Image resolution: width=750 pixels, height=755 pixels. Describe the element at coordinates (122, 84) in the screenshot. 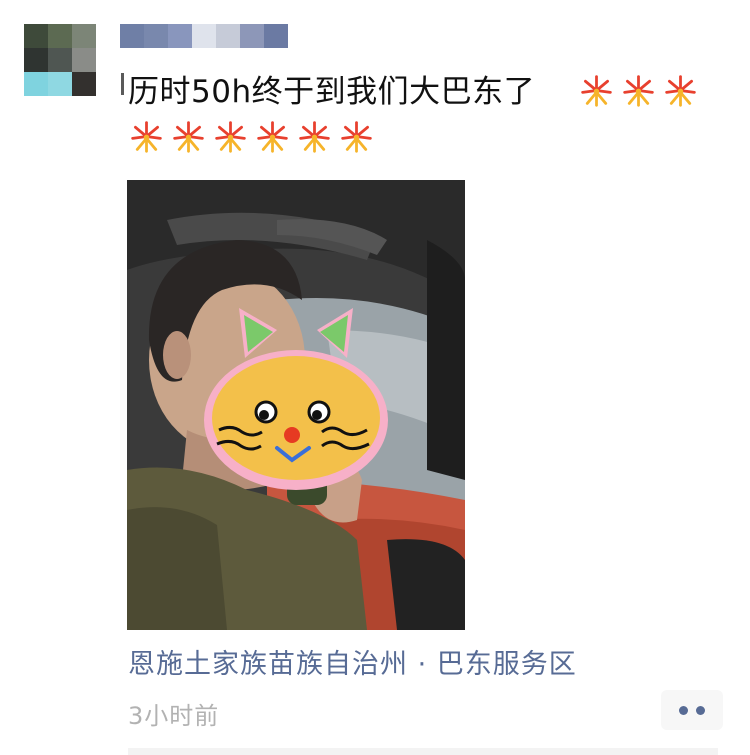

I see `text-cursor` at that location.